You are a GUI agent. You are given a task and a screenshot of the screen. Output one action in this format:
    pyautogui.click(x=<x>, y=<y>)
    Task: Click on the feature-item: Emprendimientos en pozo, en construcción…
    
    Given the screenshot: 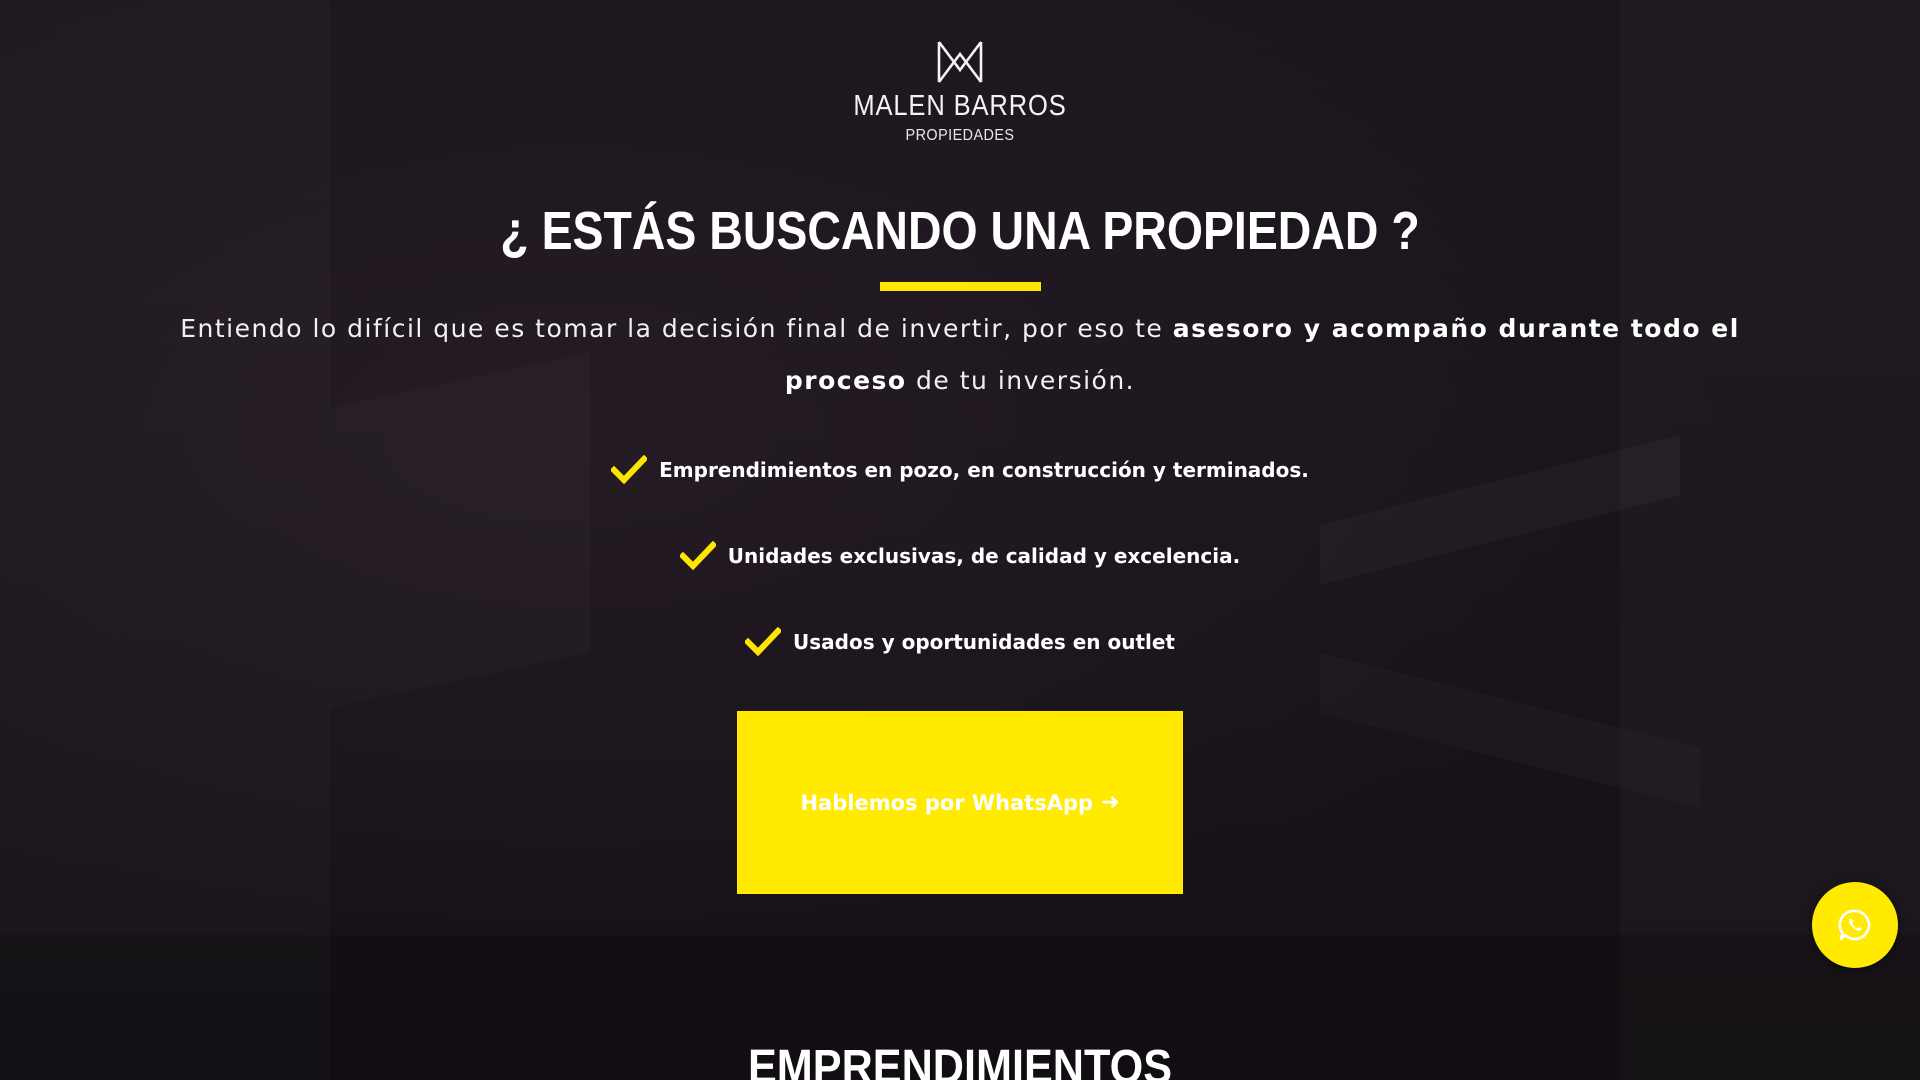 What is the action you would take?
    pyautogui.click(x=960, y=470)
    